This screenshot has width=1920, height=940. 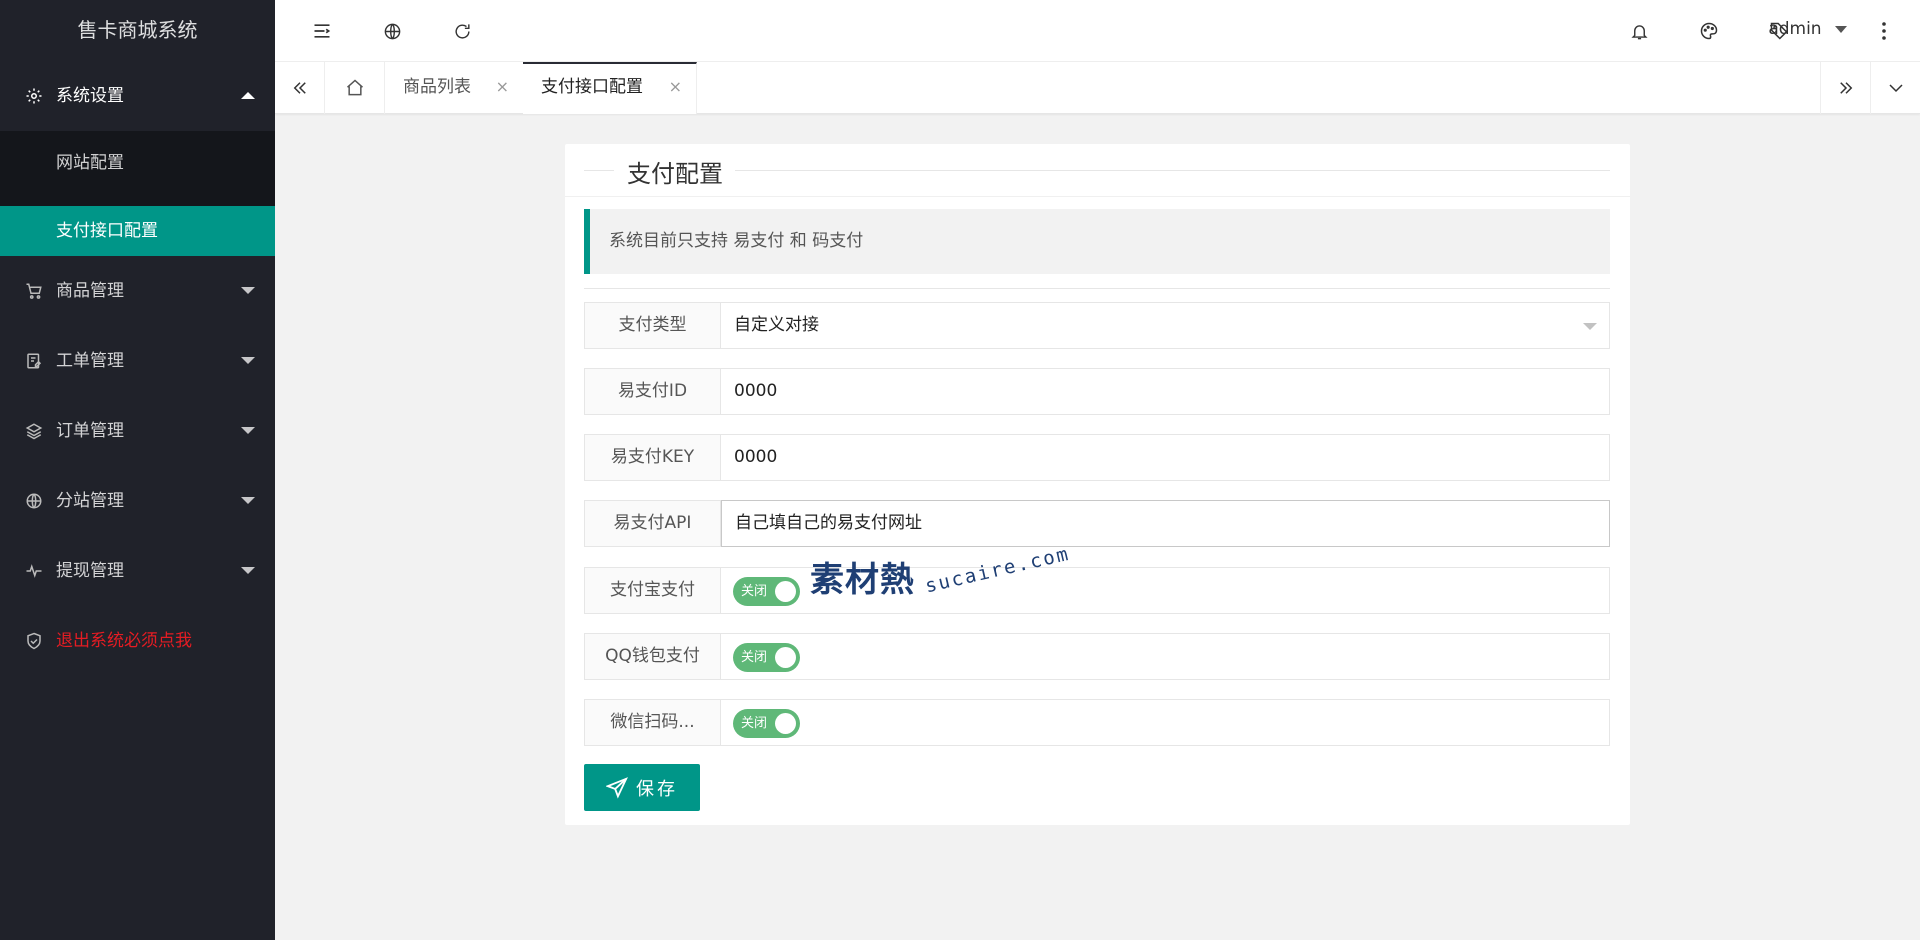 I want to click on more-vertical-icon, so click(x=1884, y=31).